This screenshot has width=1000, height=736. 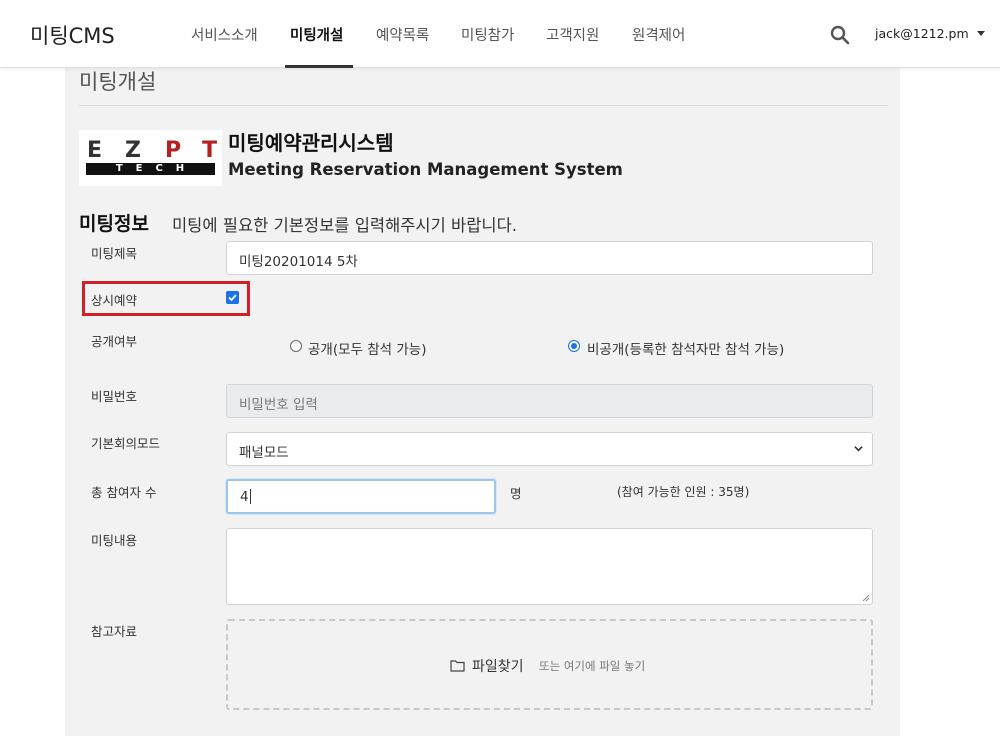 I want to click on nav-item-reservation-list: 예약목록, so click(x=402, y=34).